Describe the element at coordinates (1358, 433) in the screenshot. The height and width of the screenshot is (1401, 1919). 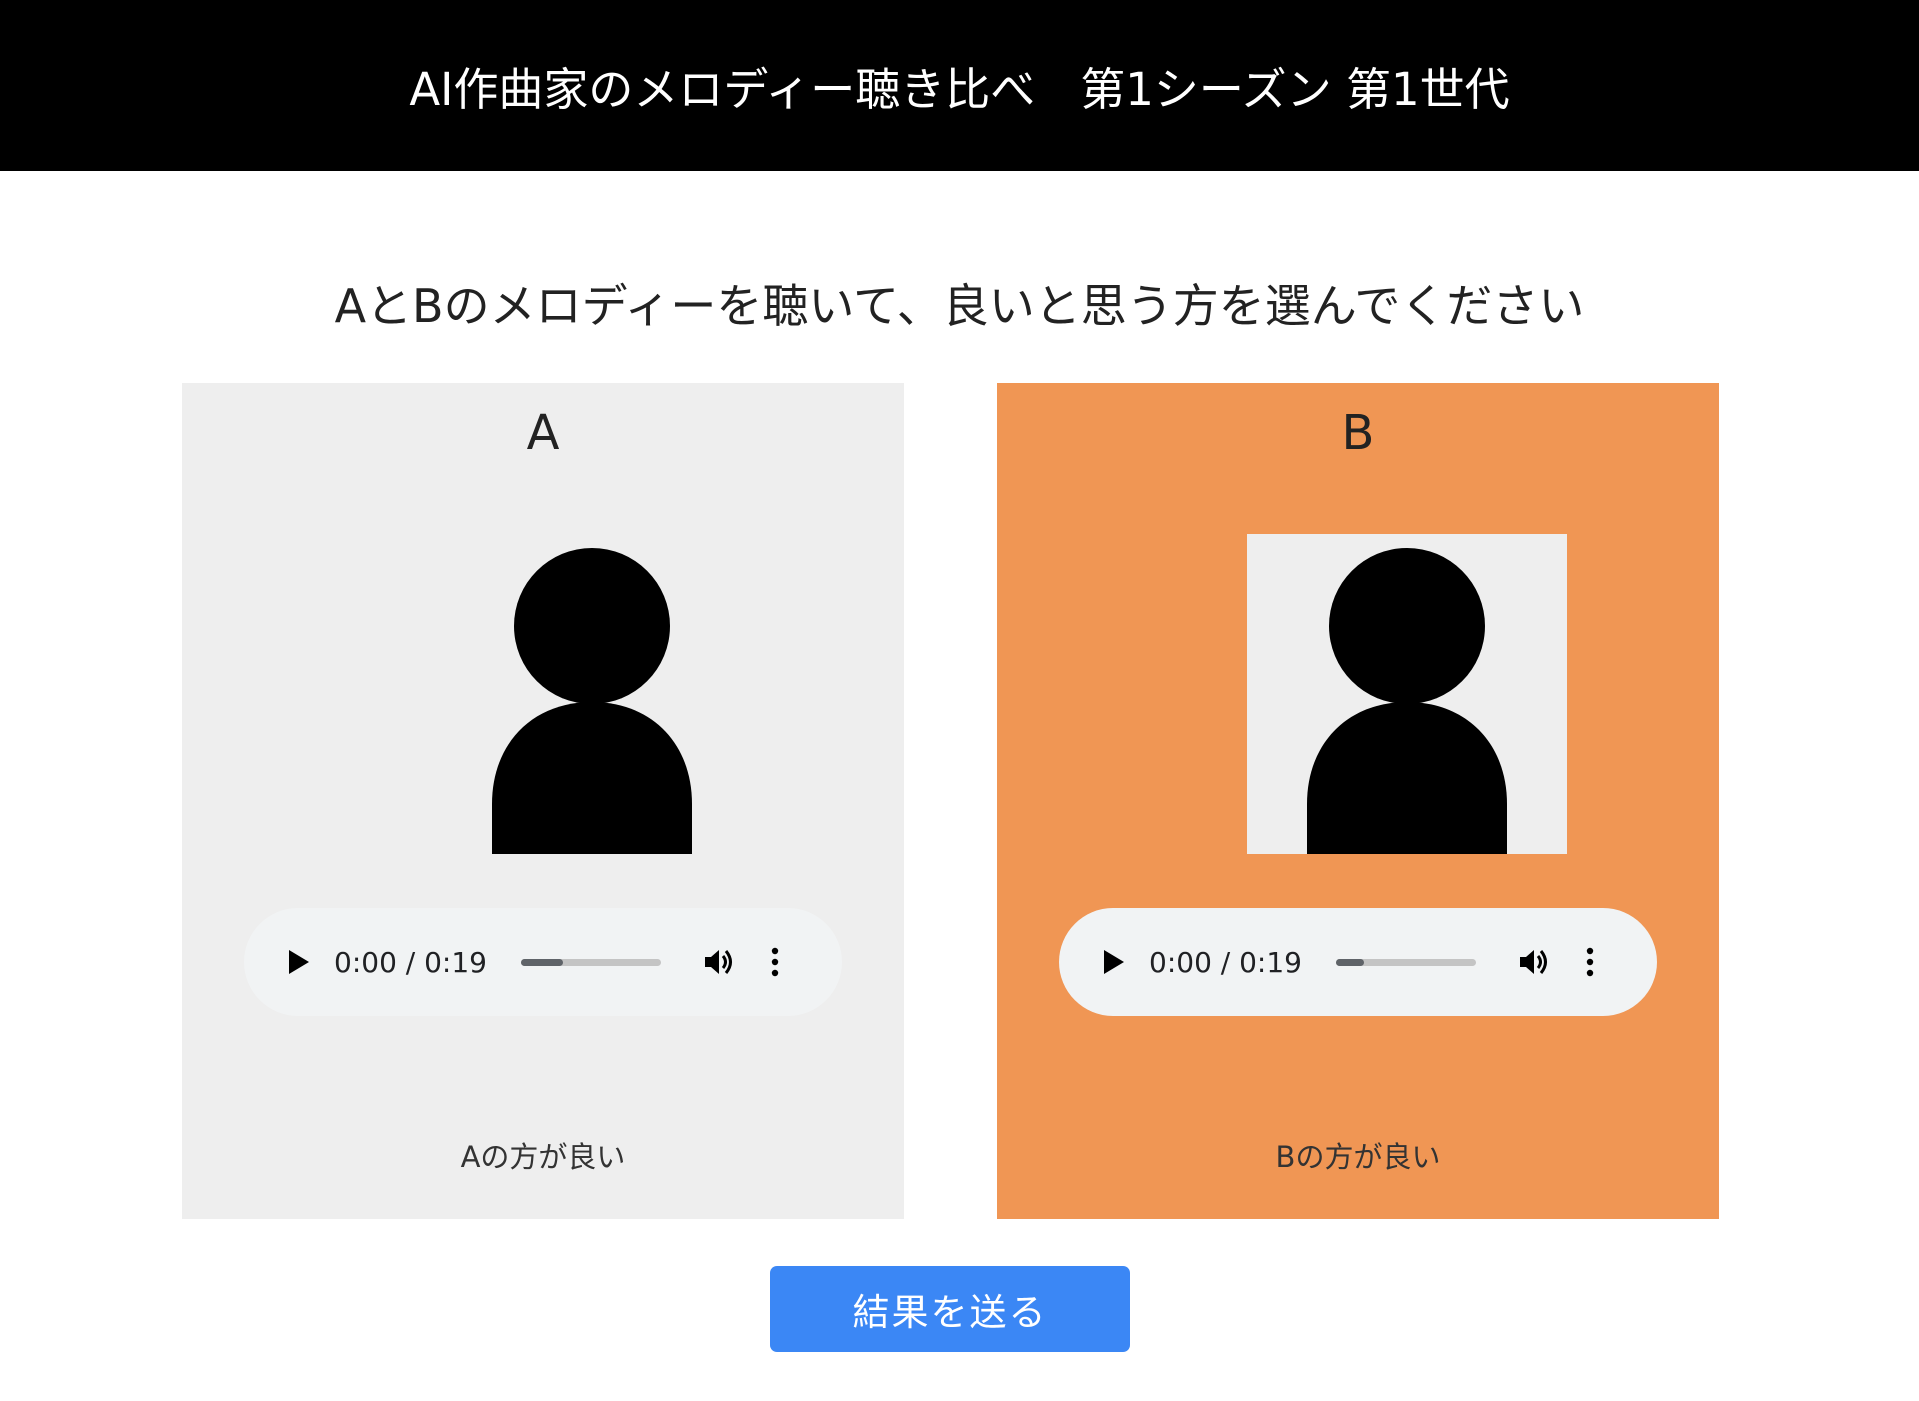
I see `option-label: B` at that location.